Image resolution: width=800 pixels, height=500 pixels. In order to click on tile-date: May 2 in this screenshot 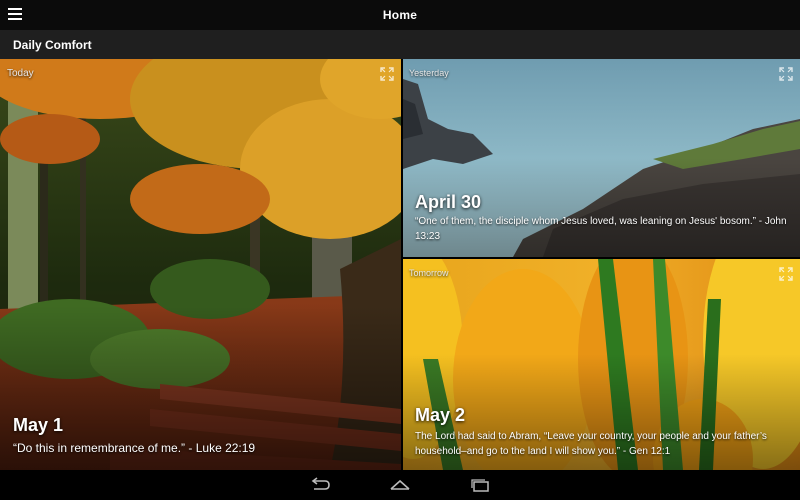, I will do `click(440, 415)`.